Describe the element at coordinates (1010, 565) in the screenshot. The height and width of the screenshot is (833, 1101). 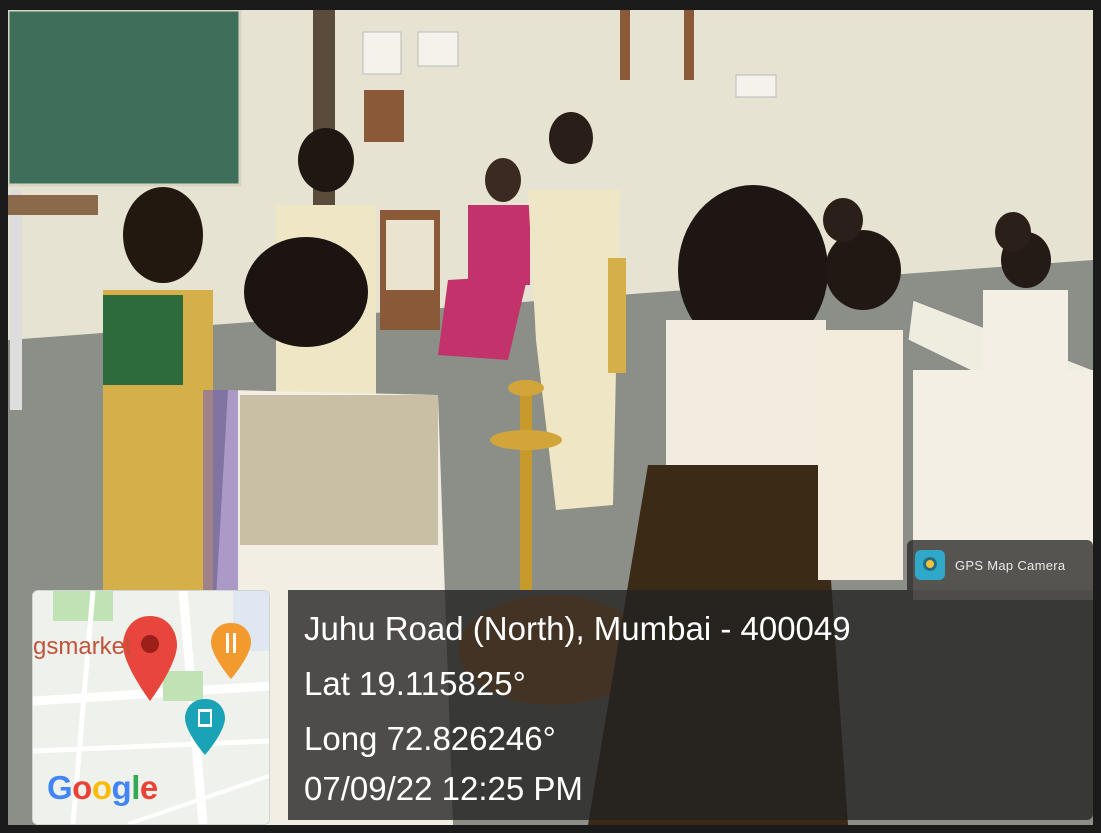
I see `app-name-label: GPS Map Camera` at that location.